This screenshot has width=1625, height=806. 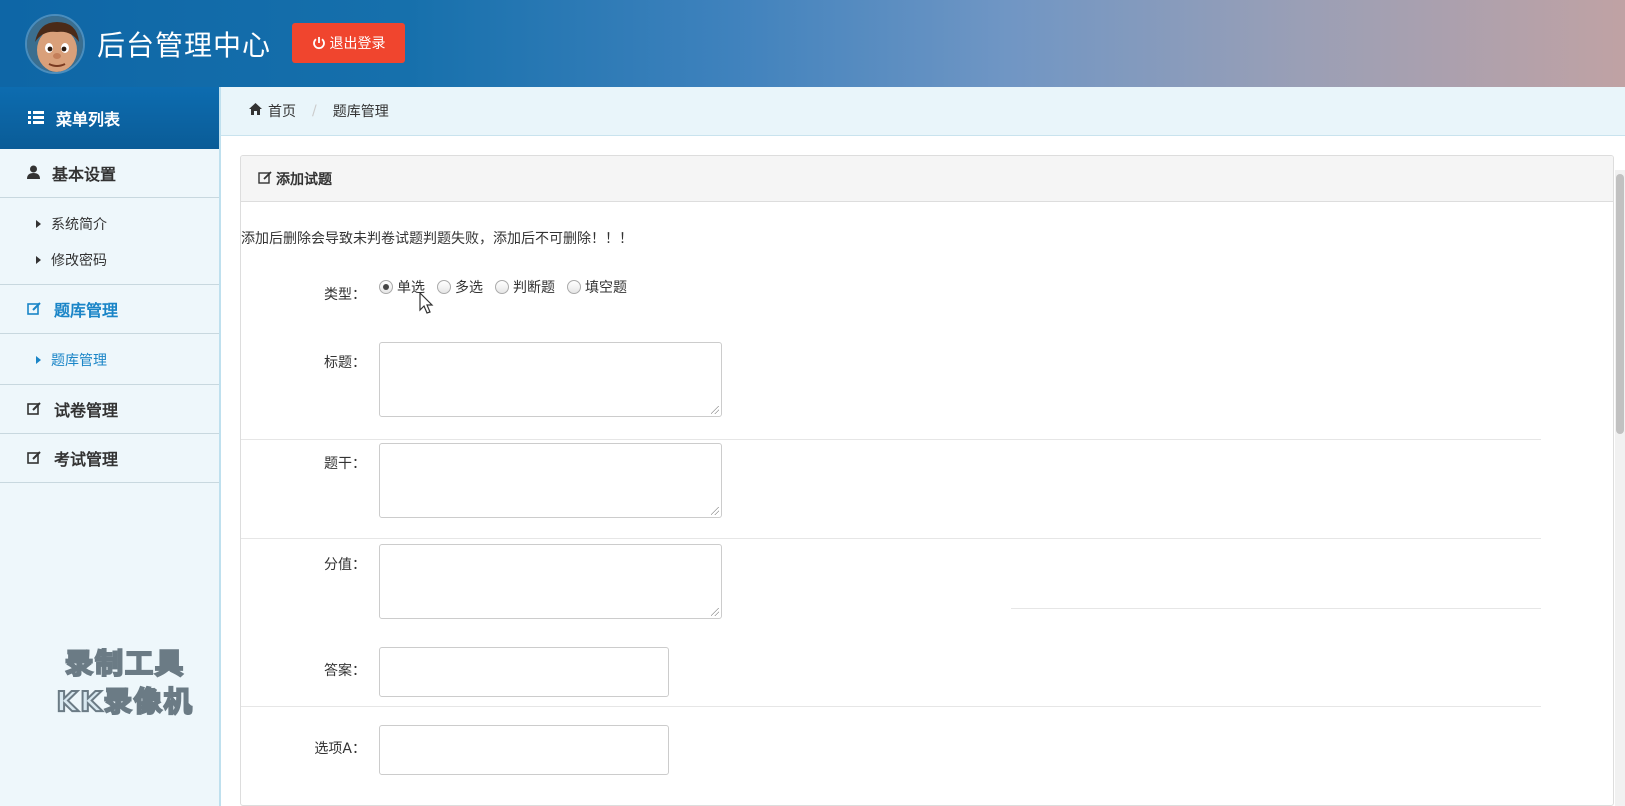 What do you see at coordinates (79, 225) in the screenshot?
I see `sidebar-item-label: 系统简介` at bounding box center [79, 225].